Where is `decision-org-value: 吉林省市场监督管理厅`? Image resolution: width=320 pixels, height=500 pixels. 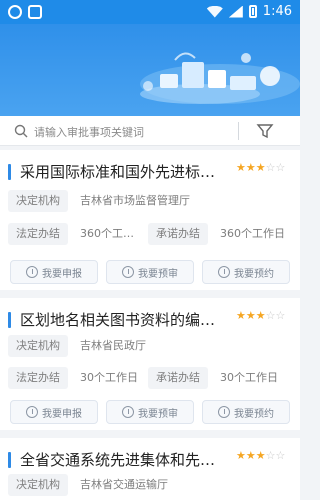
decision-org-value: 吉林省市场监督管理厅 is located at coordinates (135, 200).